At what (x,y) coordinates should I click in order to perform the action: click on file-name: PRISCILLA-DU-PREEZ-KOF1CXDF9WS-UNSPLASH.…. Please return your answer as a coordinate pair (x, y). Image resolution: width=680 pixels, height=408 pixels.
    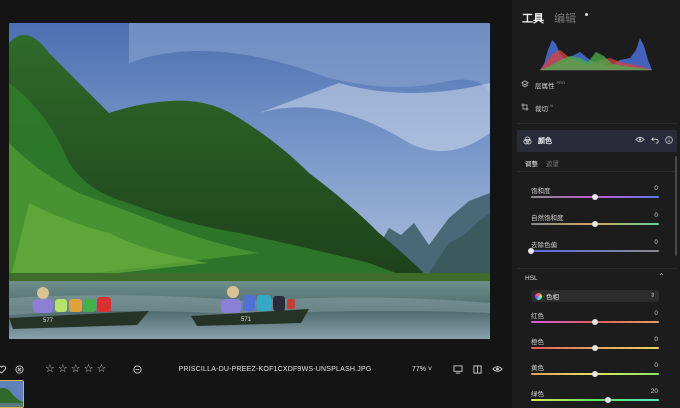
    Looking at the image, I should click on (275, 369).